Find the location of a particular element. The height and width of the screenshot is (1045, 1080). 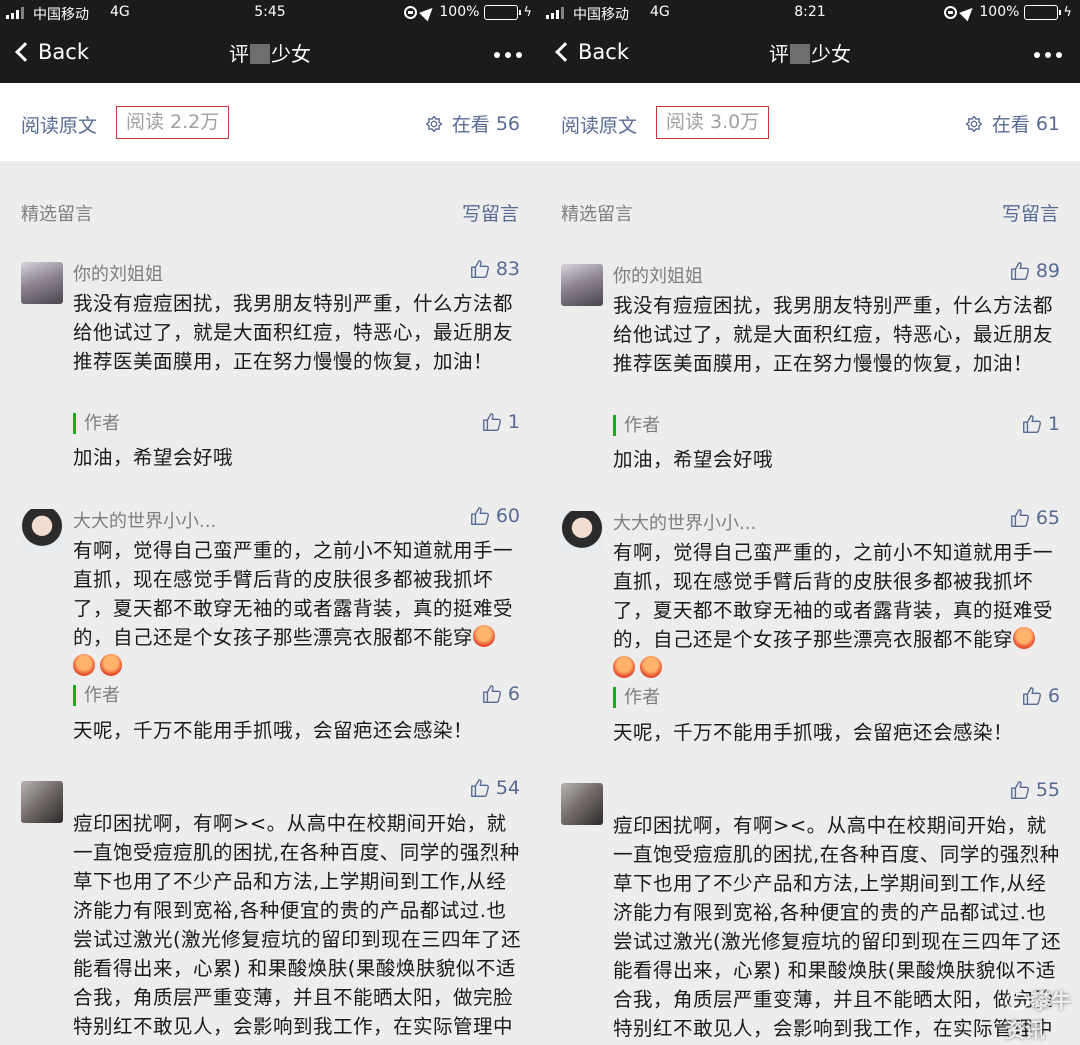

comment-like-button: 60 is located at coordinates (494, 516).